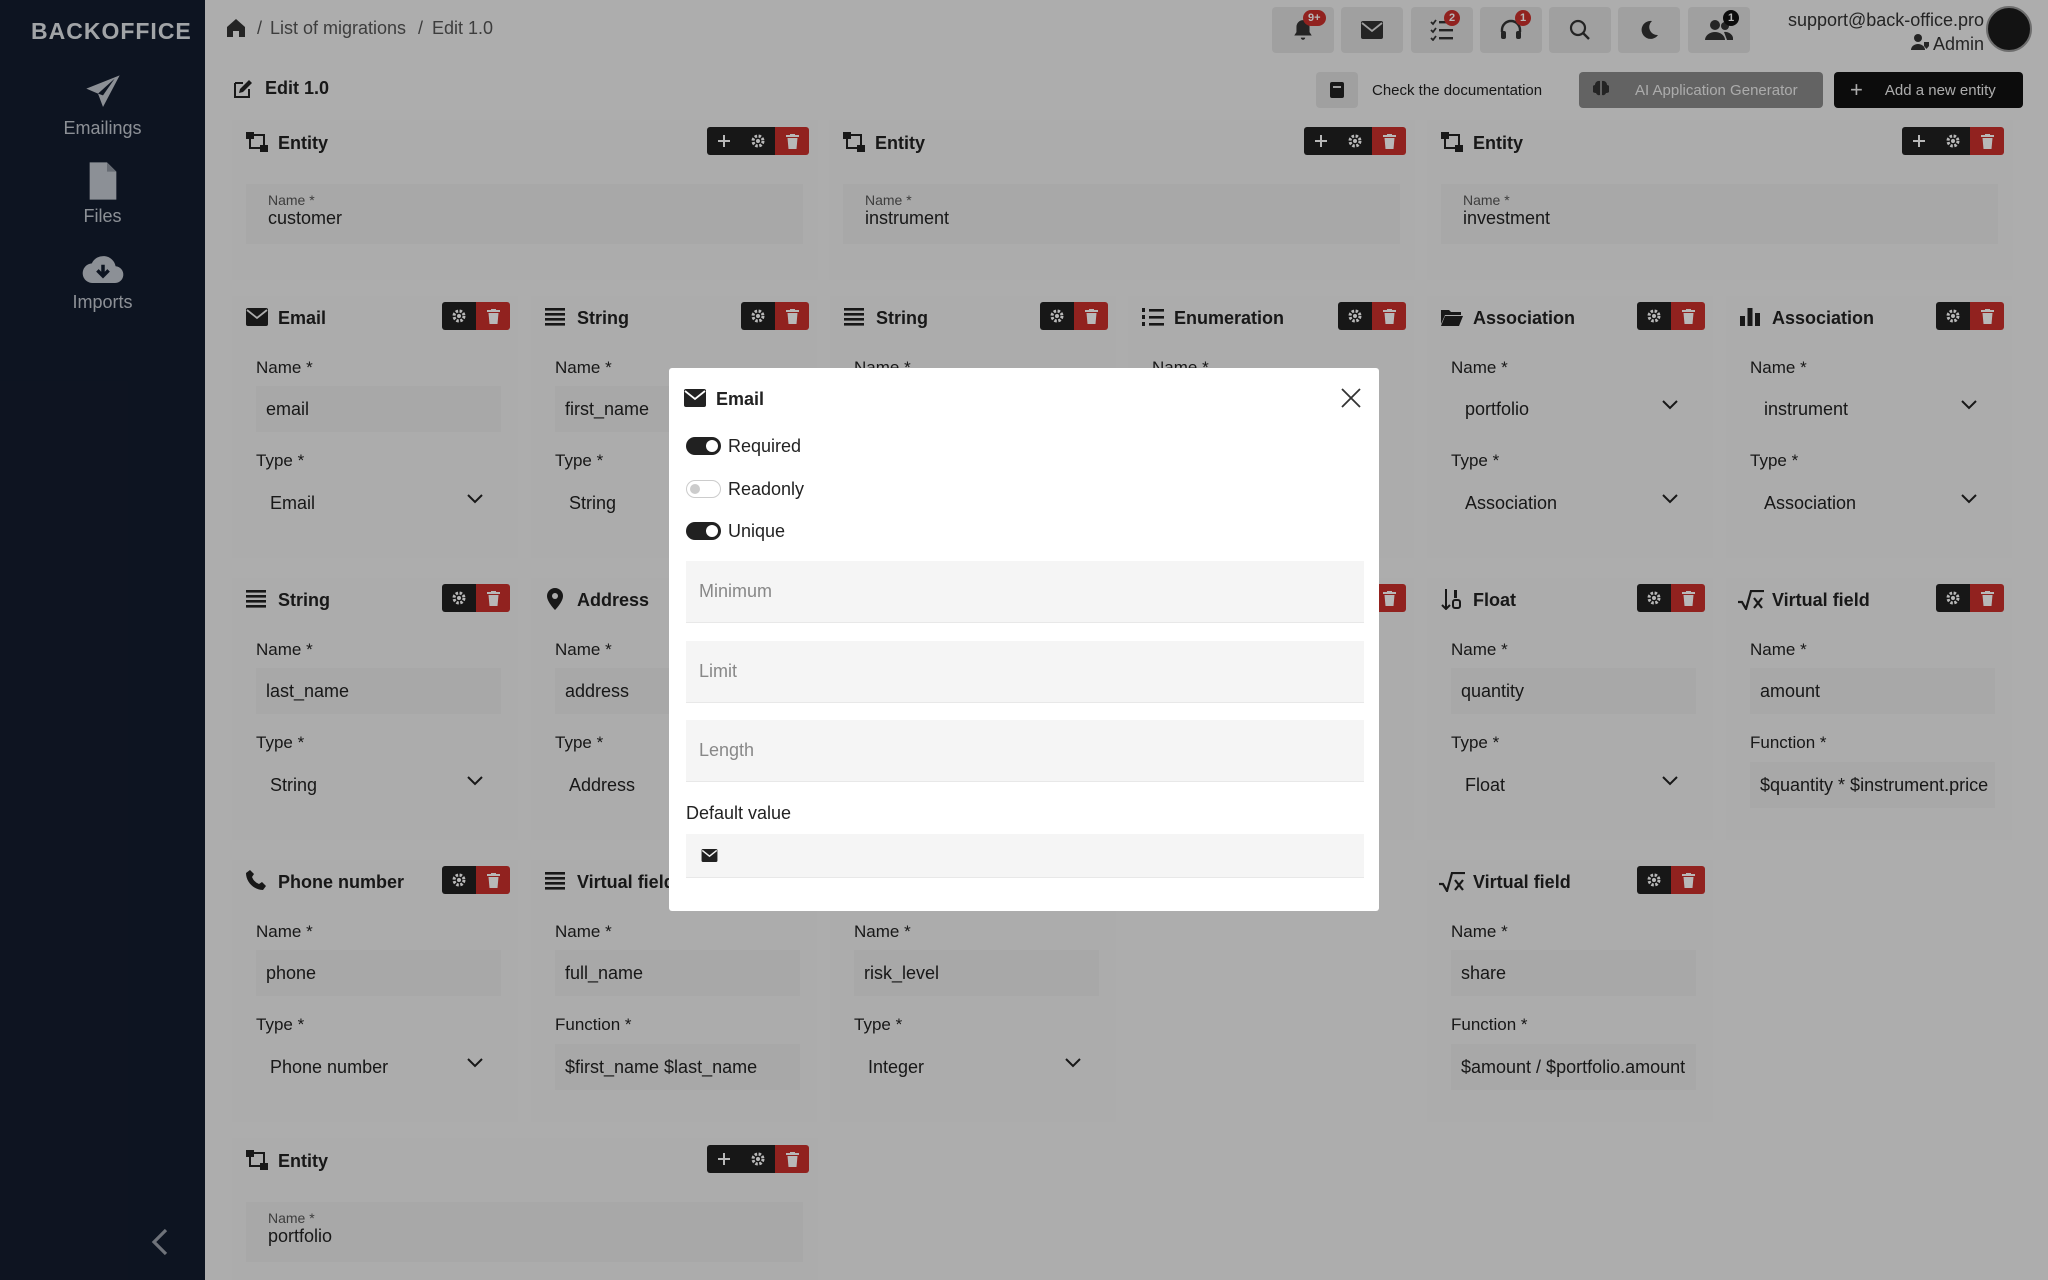 The width and height of the screenshot is (2048, 1280). I want to click on readonly-label: Readonly, so click(766, 489).